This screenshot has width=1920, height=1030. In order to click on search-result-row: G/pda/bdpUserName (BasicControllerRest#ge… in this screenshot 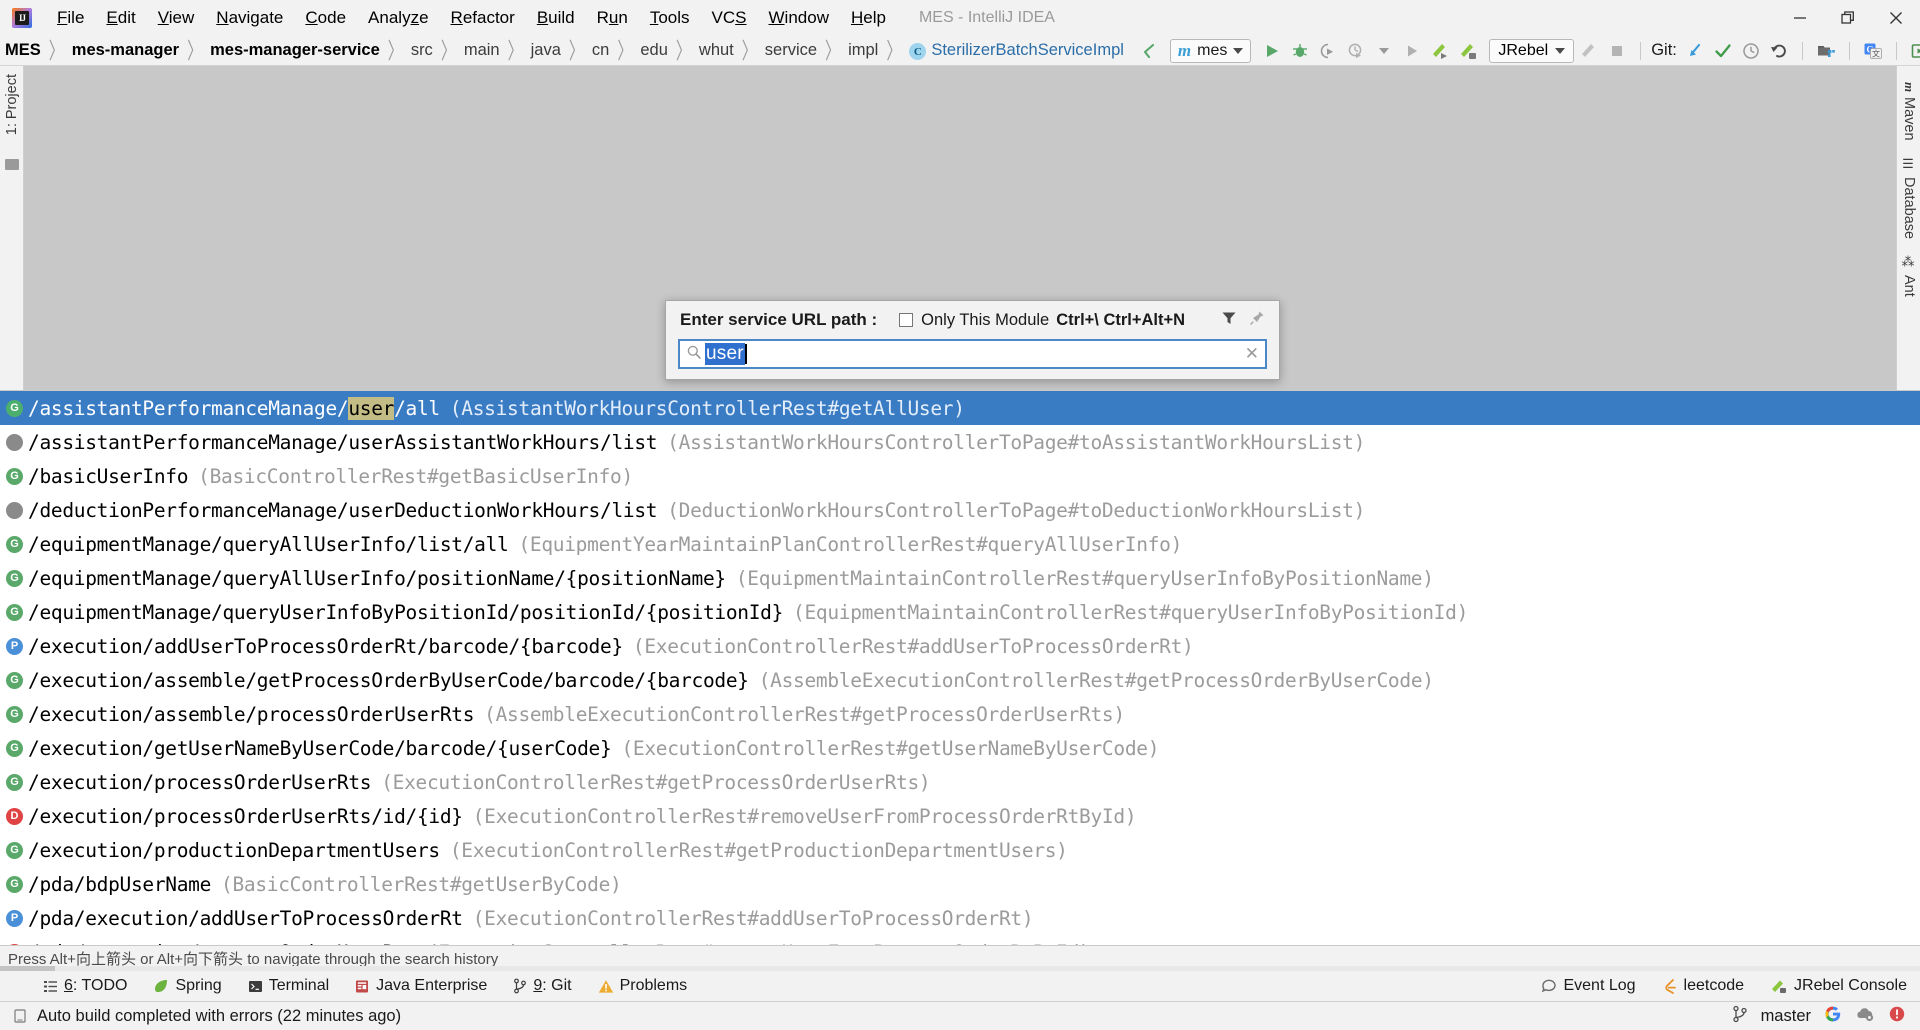, I will do `click(960, 884)`.